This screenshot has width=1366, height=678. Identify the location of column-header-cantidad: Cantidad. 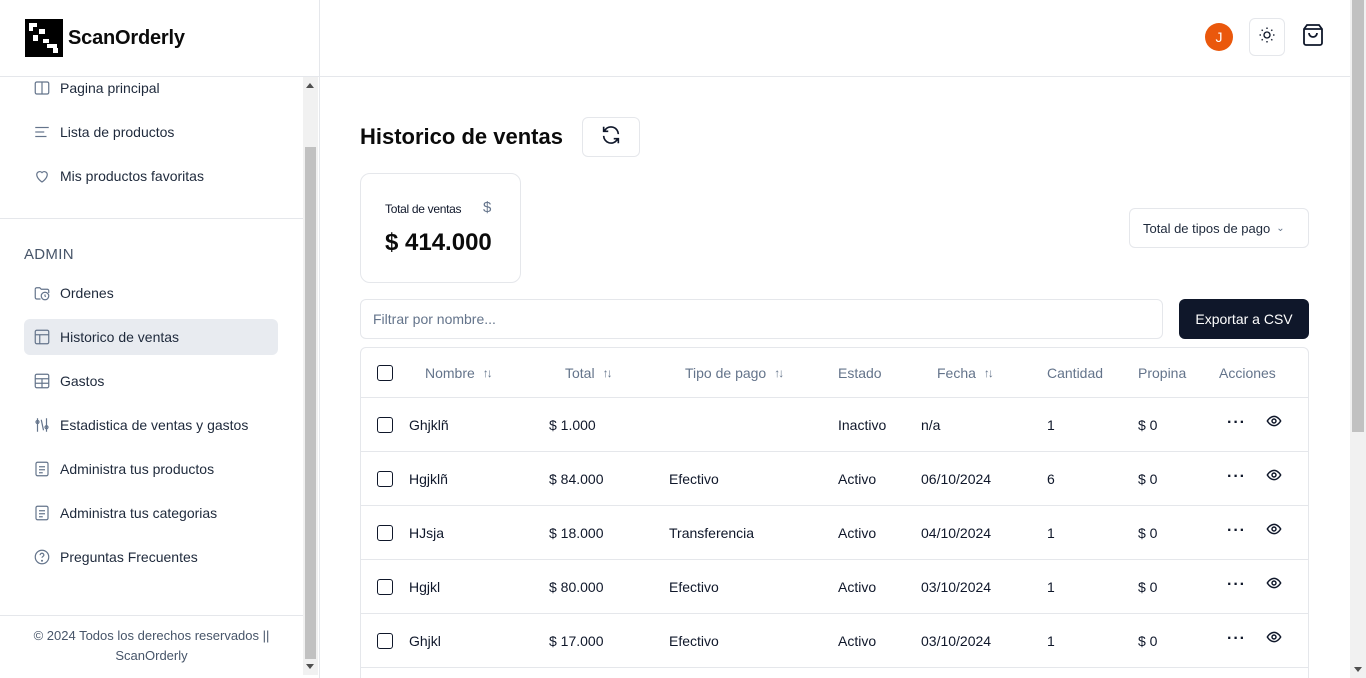
(1075, 372).